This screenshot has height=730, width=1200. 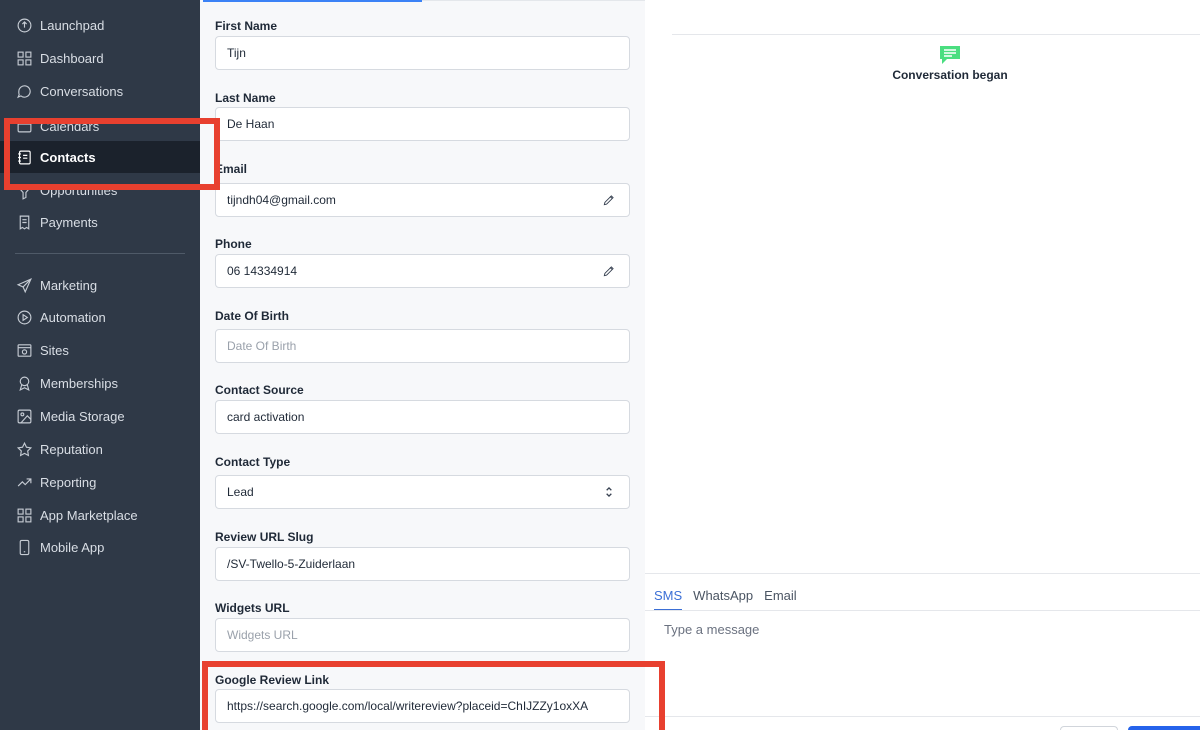 What do you see at coordinates (73, 317) in the screenshot?
I see `sidebar-item-label: Automation` at bounding box center [73, 317].